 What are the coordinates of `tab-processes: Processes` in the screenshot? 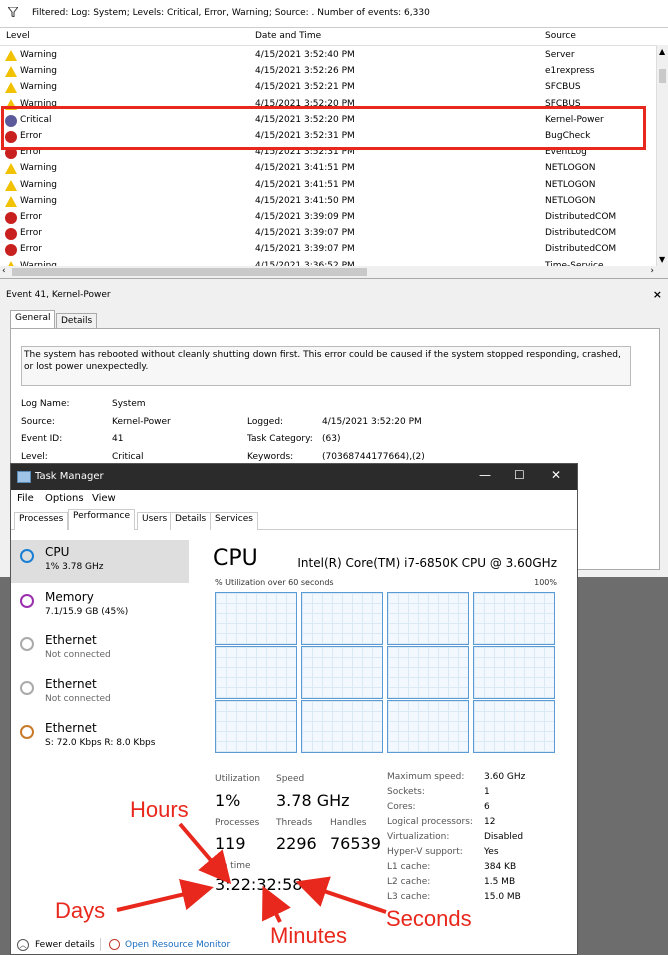 It's located at (41, 521).